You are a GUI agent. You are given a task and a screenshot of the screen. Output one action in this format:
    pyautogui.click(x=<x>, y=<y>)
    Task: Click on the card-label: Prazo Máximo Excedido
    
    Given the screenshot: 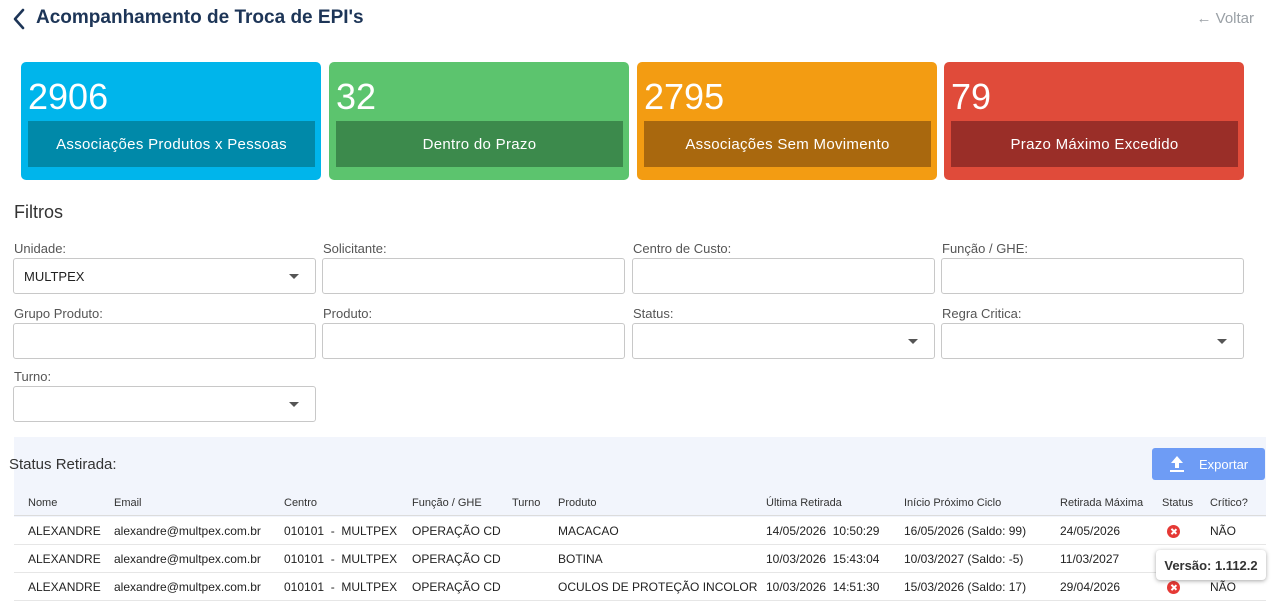 What is the action you would take?
    pyautogui.click(x=1094, y=144)
    